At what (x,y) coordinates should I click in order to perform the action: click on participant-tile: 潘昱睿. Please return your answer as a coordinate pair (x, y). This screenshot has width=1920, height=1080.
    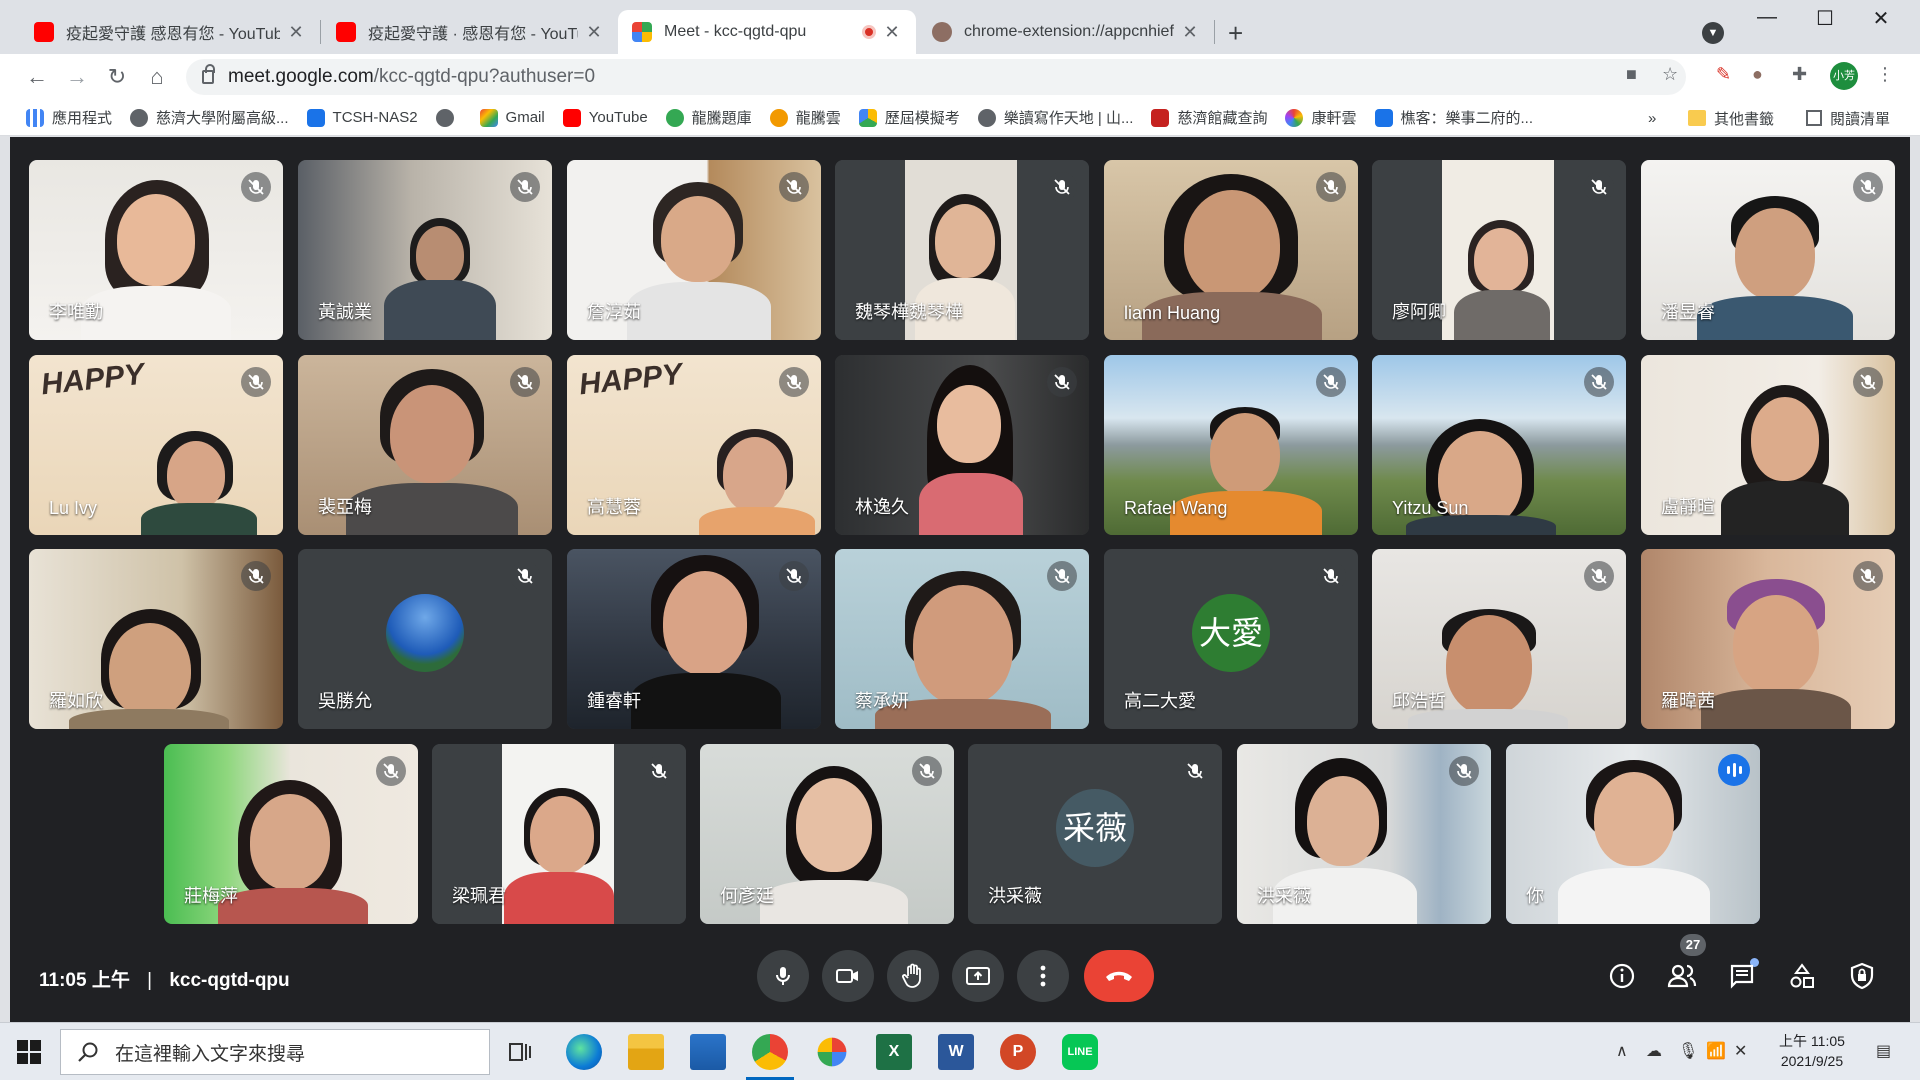
    Looking at the image, I should click on (1768, 250).